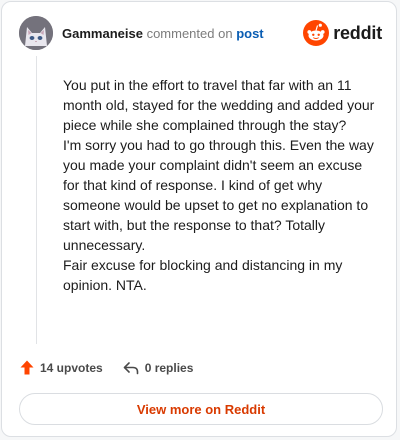  Describe the element at coordinates (71, 367) in the screenshot. I see `upvote-count: 14 upvotes` at that location.